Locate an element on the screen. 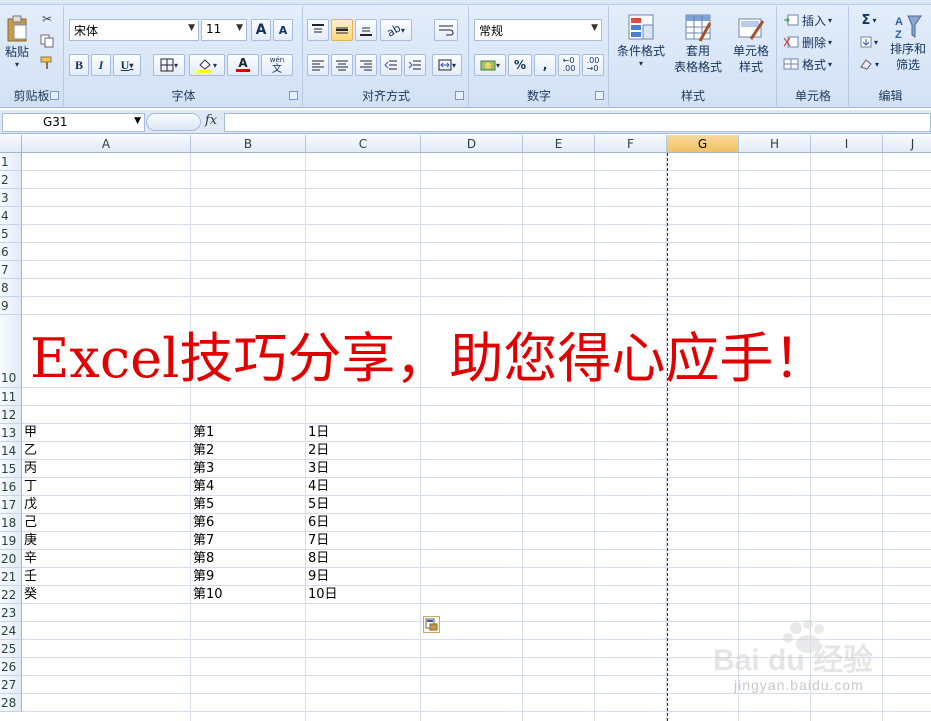 Image resolution: width=931 pixels, height=721 pixels. insert-function-button: fx is located at coordinates (211, 120).